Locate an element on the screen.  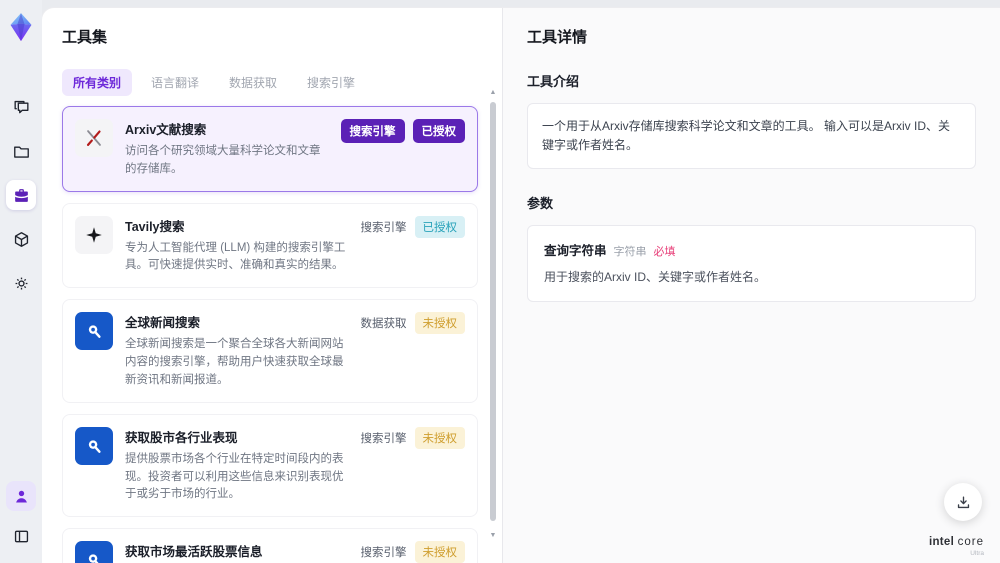
param-card: 查询字符串 字符串 必填 用于搜索的Arxiv ID、关键字或作者姓名。 is located at coordinates (751, 264).